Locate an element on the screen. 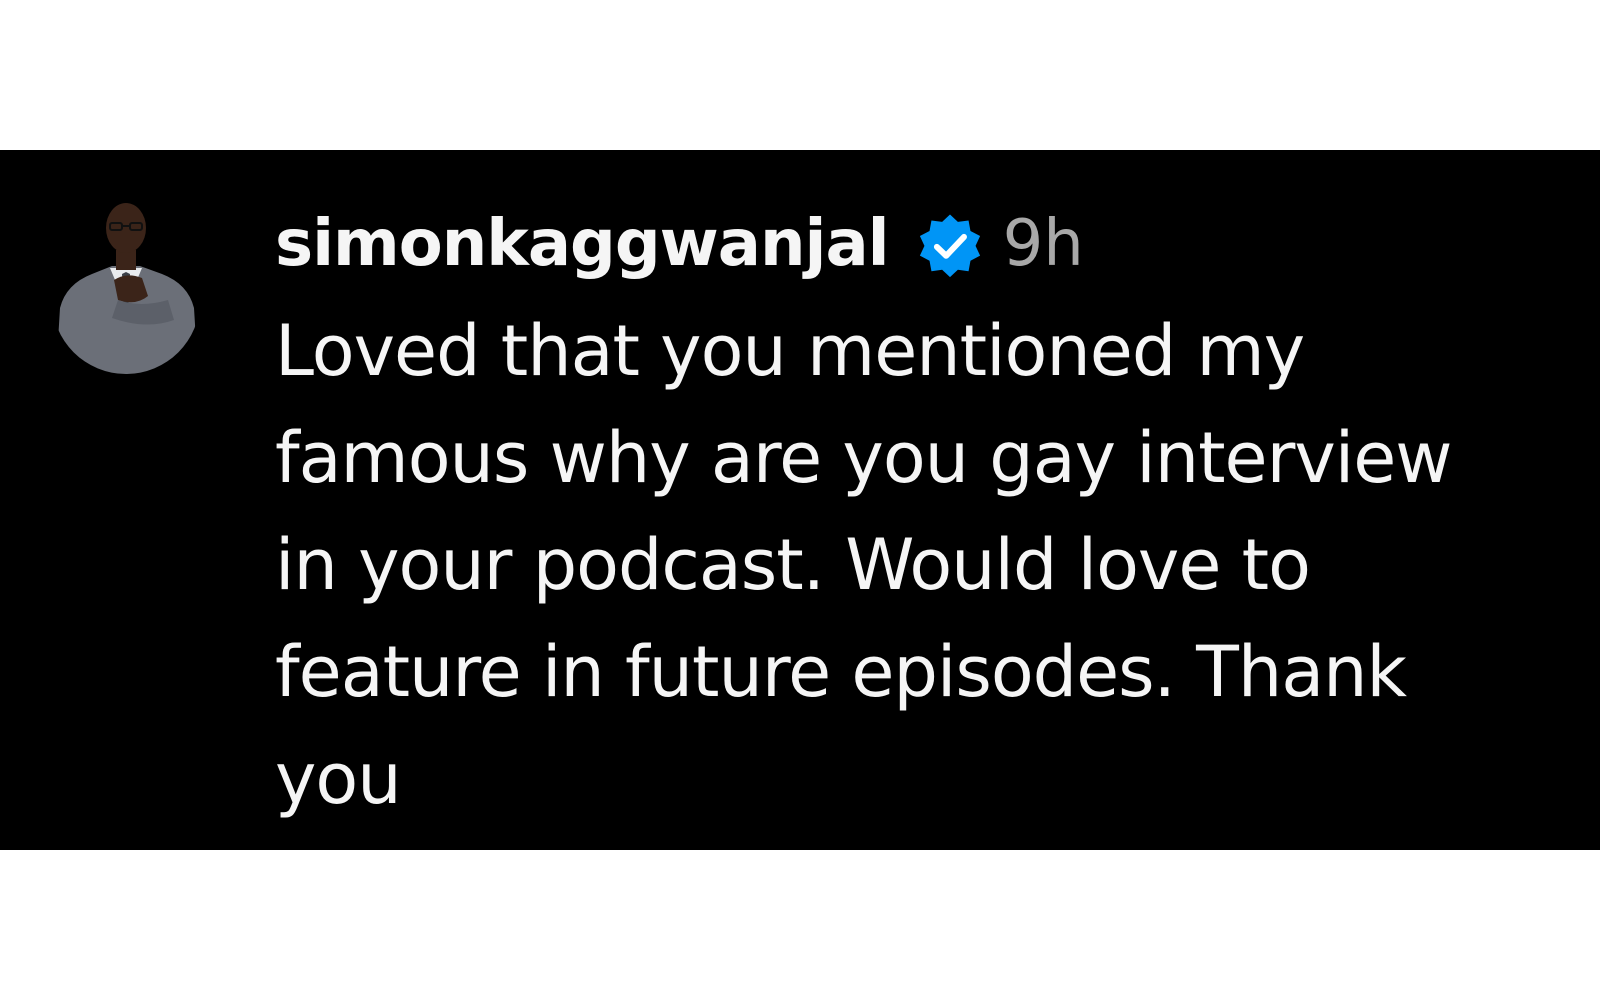  avatar-portrait-icon is located at coordinates (126, 281).